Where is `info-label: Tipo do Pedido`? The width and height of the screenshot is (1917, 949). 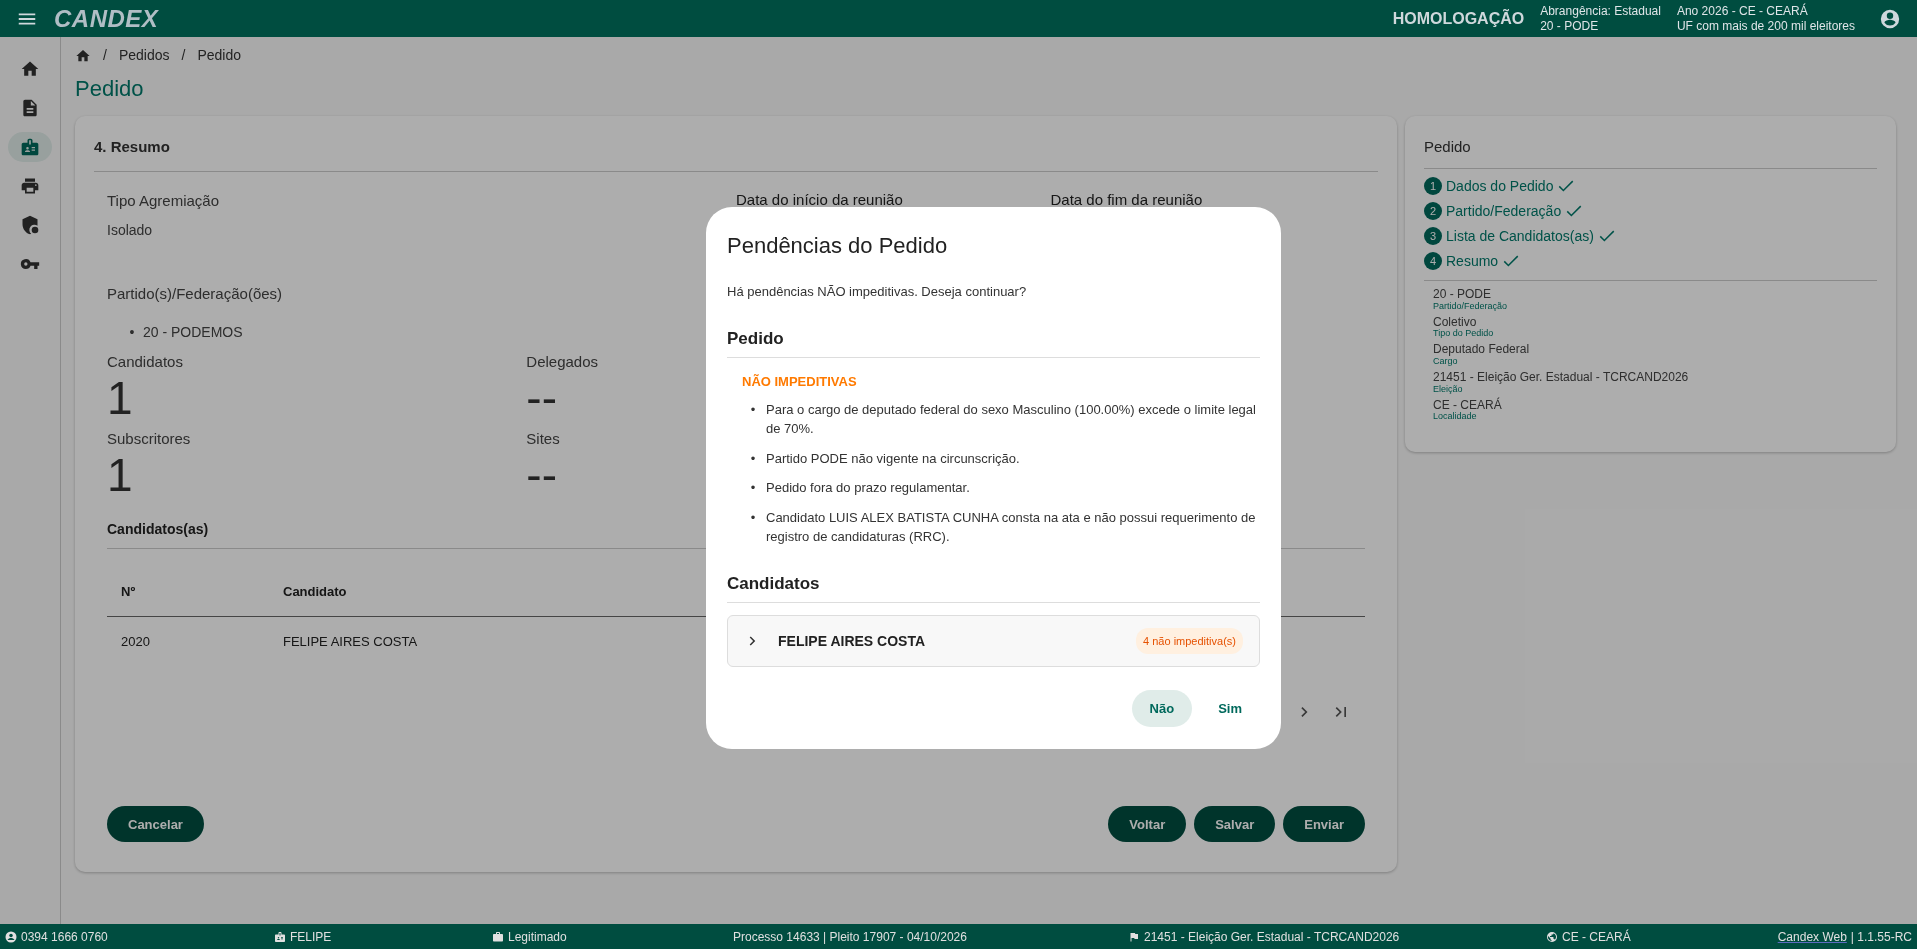 info-label: Tipo do Pedido is located at coordinates (1464, 334).